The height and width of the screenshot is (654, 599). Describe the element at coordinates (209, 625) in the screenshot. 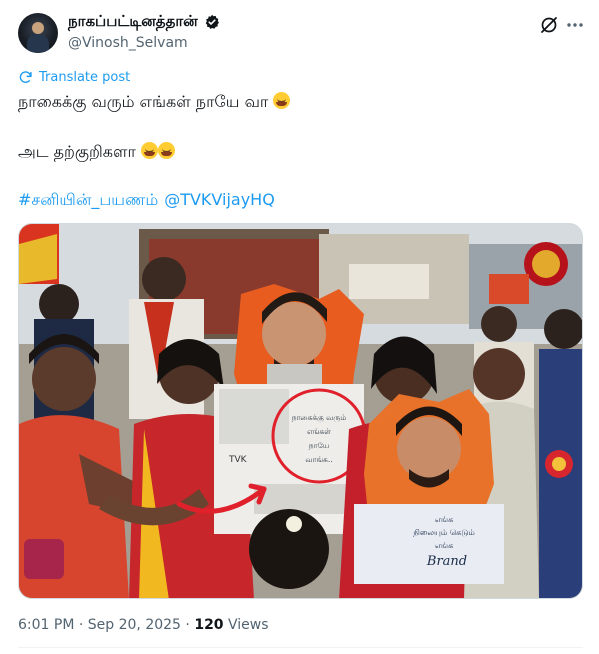

I see `views-count: 120` at that location.